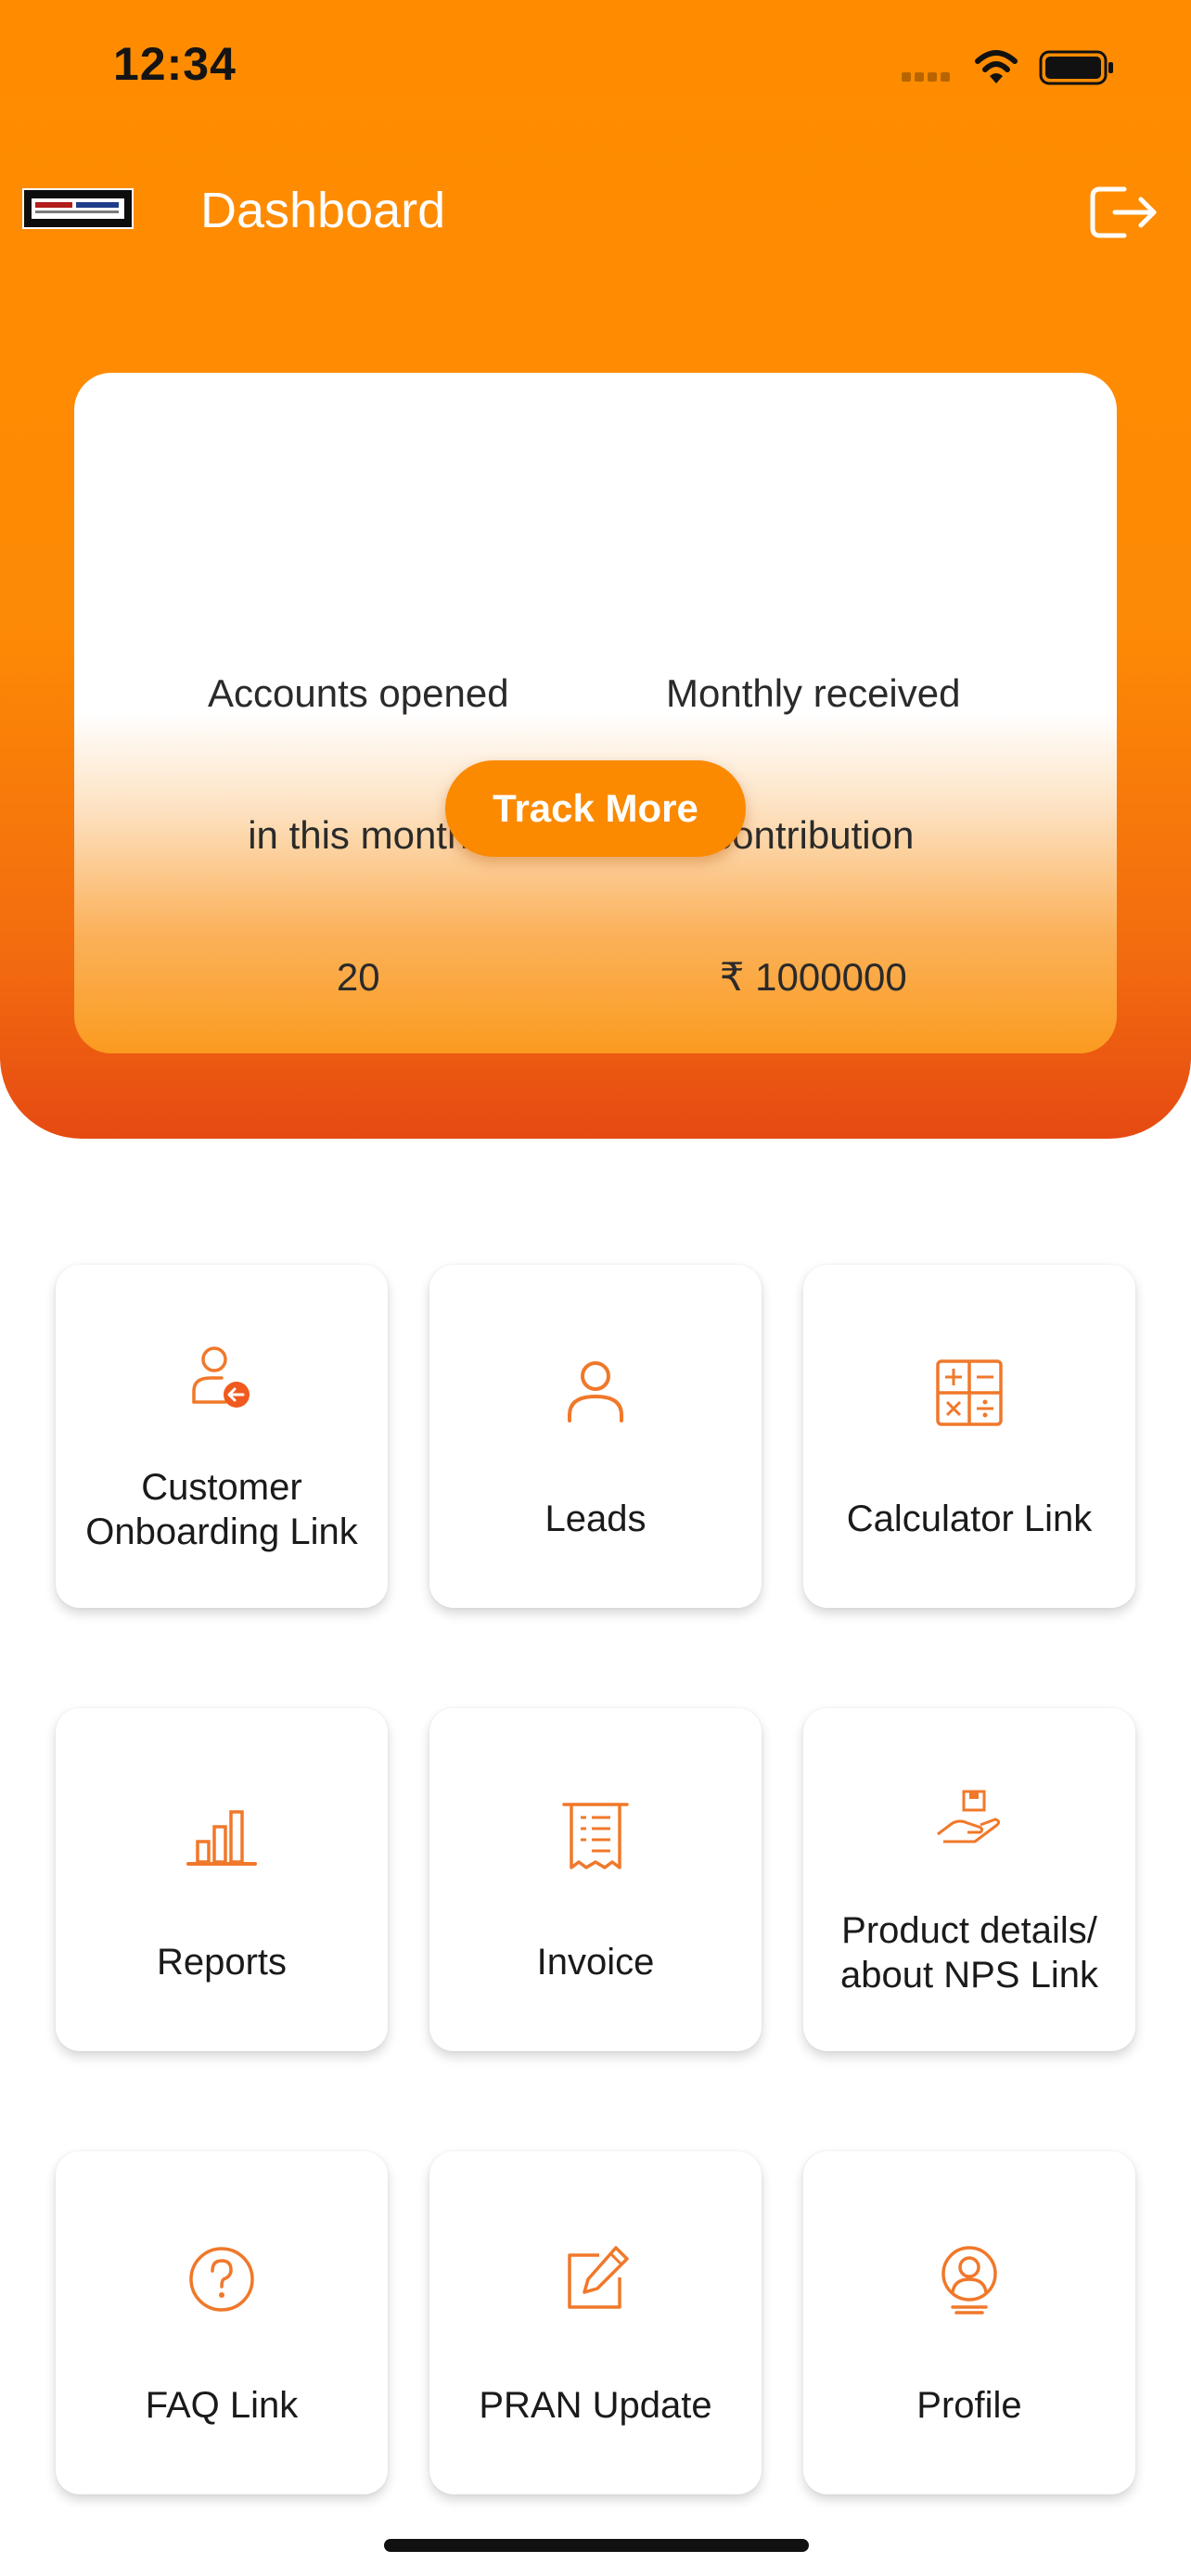  Describe the element at coordinates (970, 1518) in the screenshot. I see `tile-label: Calculator Link` at that location.